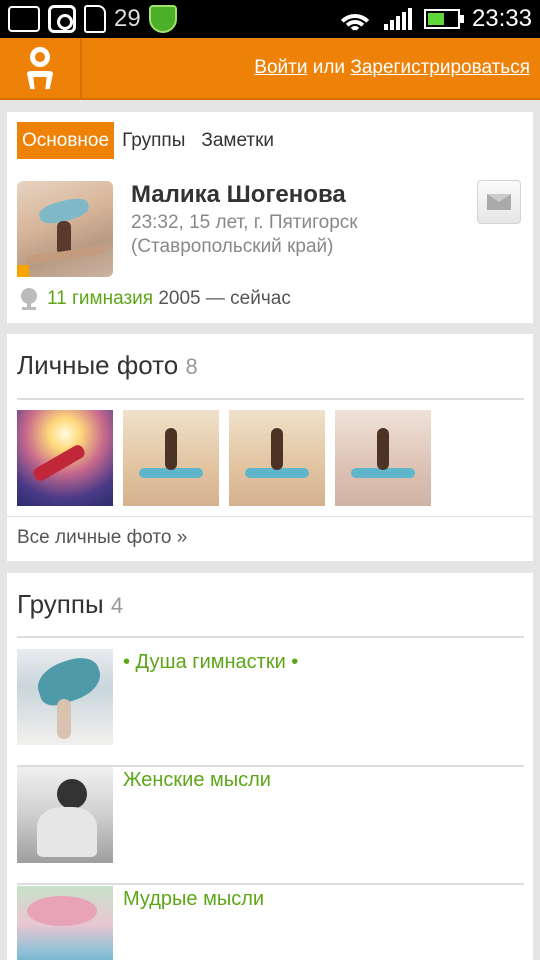 This screenshot has width=540, height=960. I want to click on ok-logo-icon, so click(40, 69).